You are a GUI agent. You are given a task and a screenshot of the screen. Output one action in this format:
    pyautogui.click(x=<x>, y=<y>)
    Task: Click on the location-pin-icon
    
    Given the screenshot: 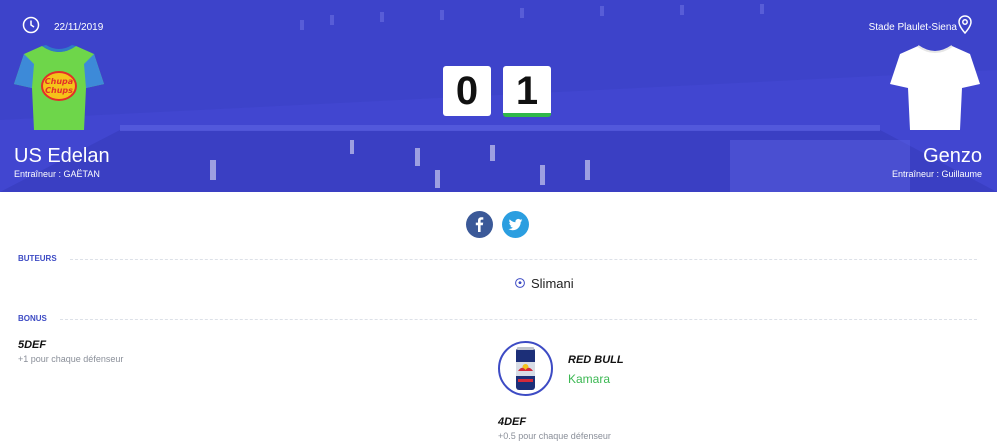 What is the action you would take?
    pyautogui.click(x=965, y=25)
    